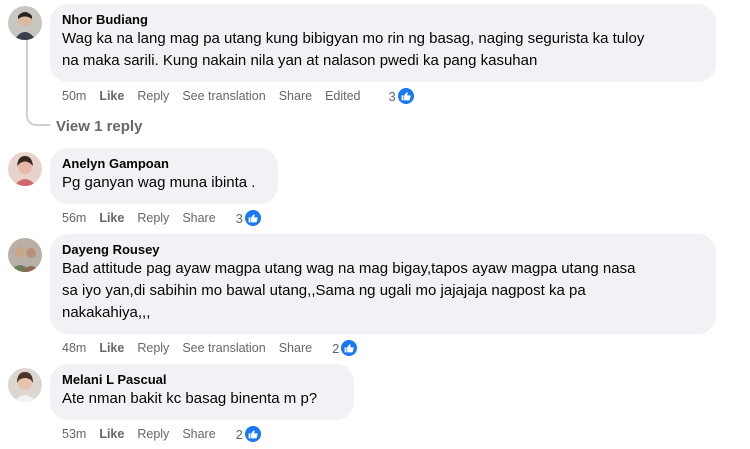  I want to click on comment-actions: 56m Like Reply Share 3, so click(175, 218).